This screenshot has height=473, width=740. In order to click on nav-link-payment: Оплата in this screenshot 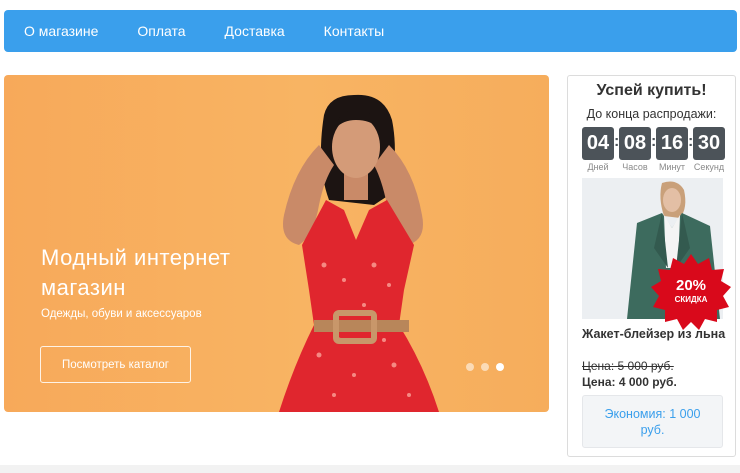, I will do `click(161, 31)`.